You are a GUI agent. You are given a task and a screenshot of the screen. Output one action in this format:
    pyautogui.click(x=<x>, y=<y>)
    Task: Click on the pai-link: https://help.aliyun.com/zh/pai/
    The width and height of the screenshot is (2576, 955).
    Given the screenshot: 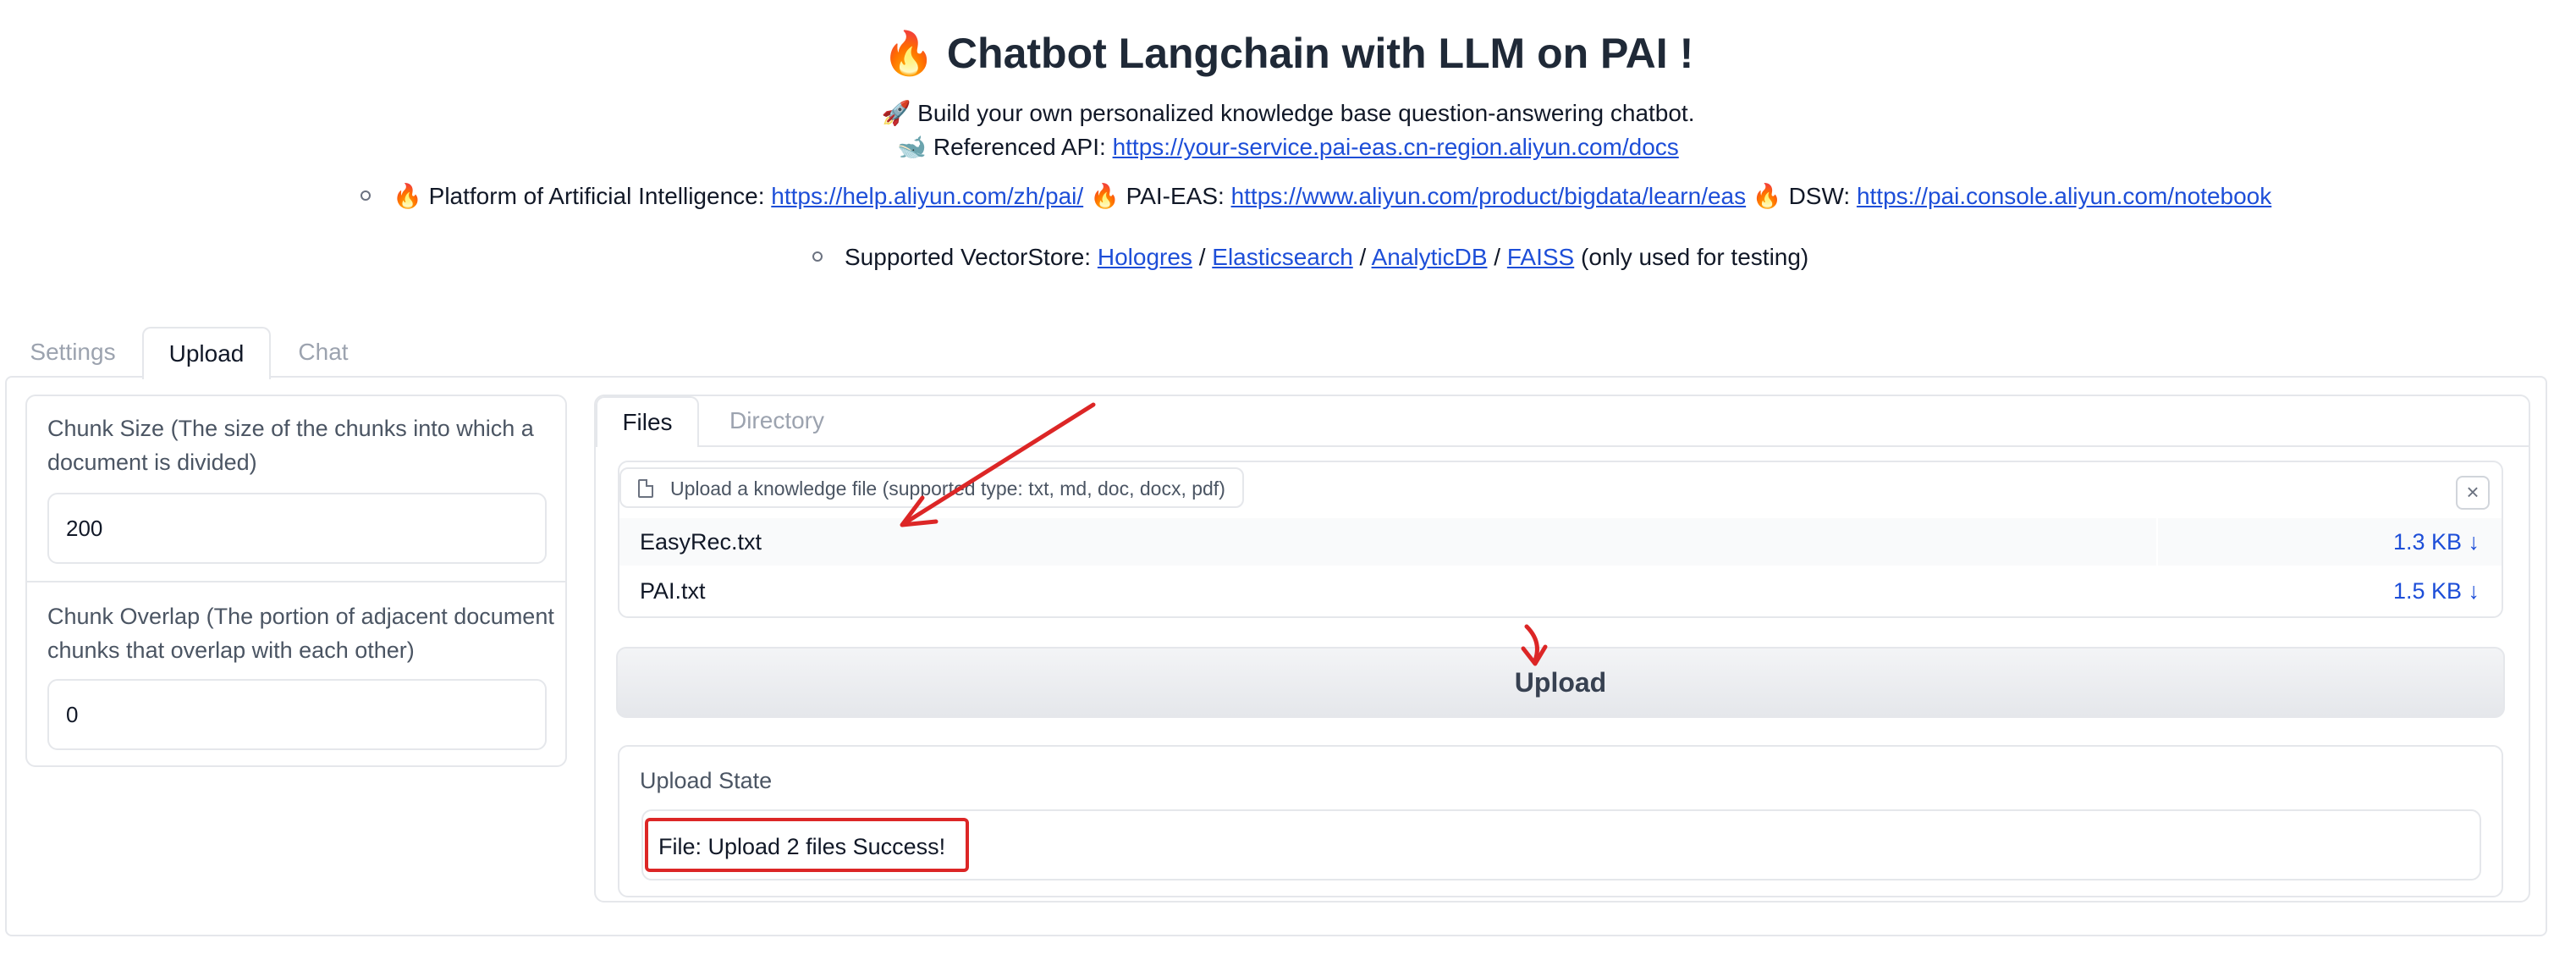 What is the action you would take?
    pyautogui.click(x=927, y=196)
    